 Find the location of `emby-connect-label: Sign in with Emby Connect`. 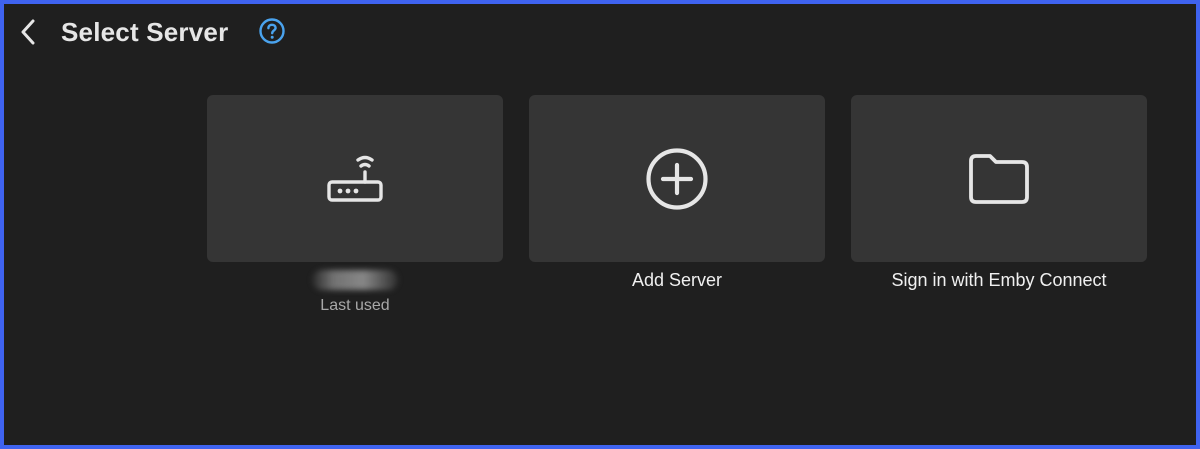

emby-connect-label: Sign in with Emby Connect is located at coordinates (998, 280).